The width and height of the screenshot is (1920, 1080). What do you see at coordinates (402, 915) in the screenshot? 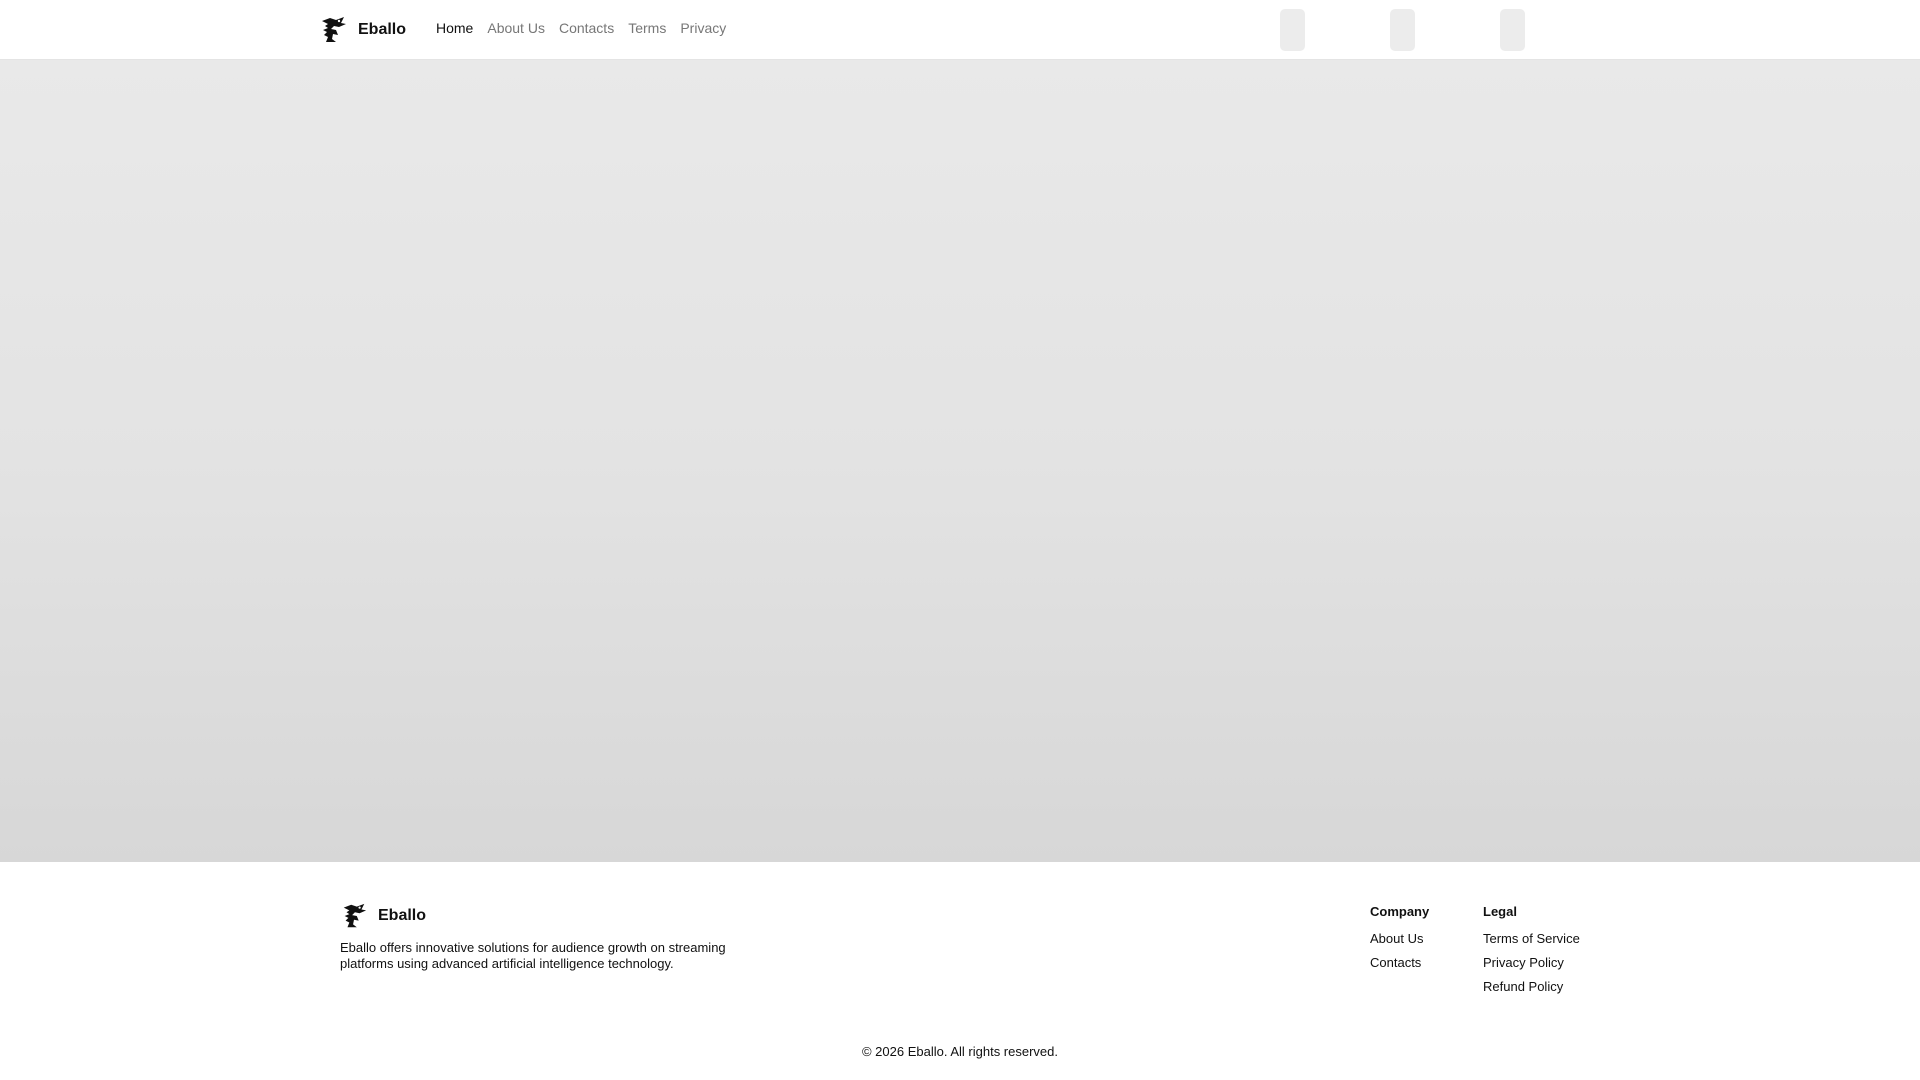
I see `footer-brand-name: Eballo` at bounding box center [402, 915].